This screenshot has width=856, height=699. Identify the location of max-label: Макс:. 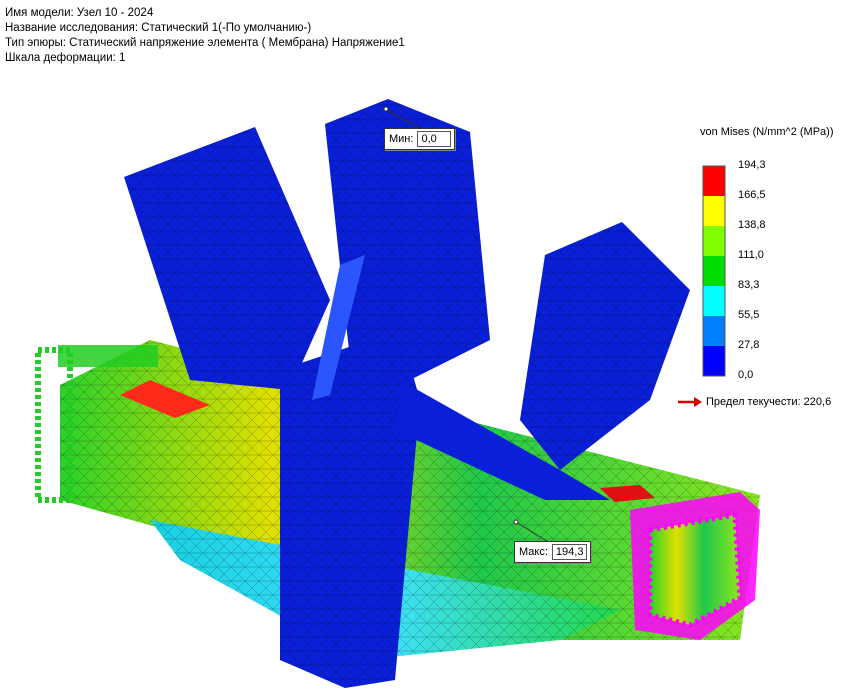
(533, 552).